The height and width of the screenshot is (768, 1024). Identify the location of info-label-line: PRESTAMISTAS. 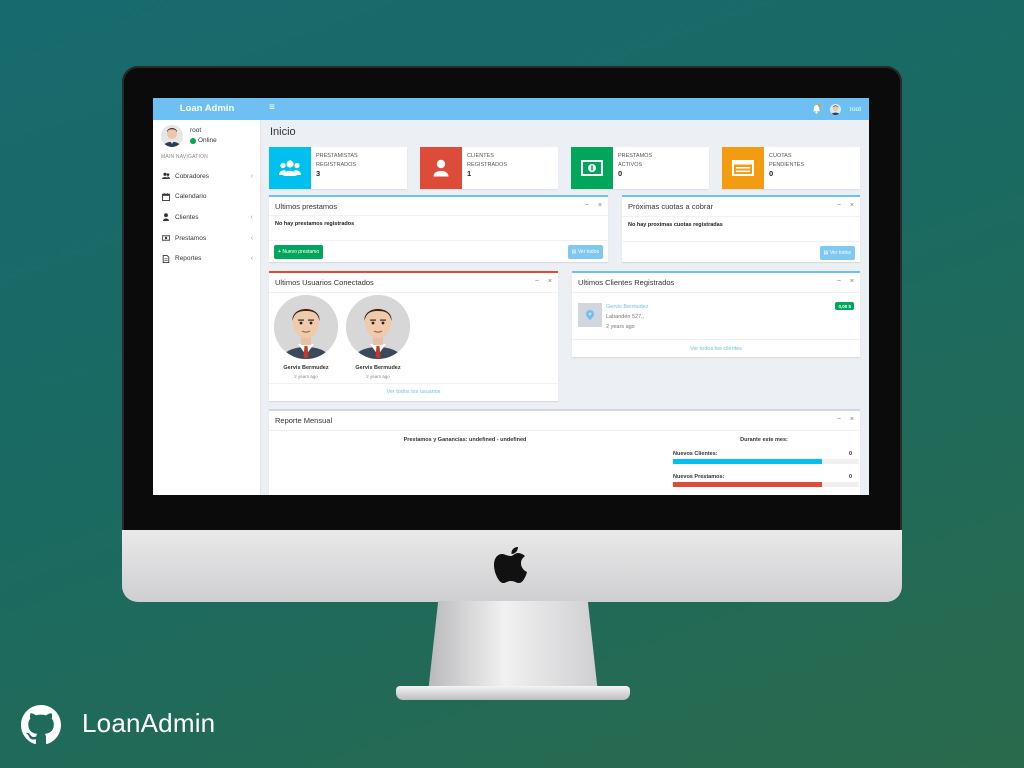
(337, 156).